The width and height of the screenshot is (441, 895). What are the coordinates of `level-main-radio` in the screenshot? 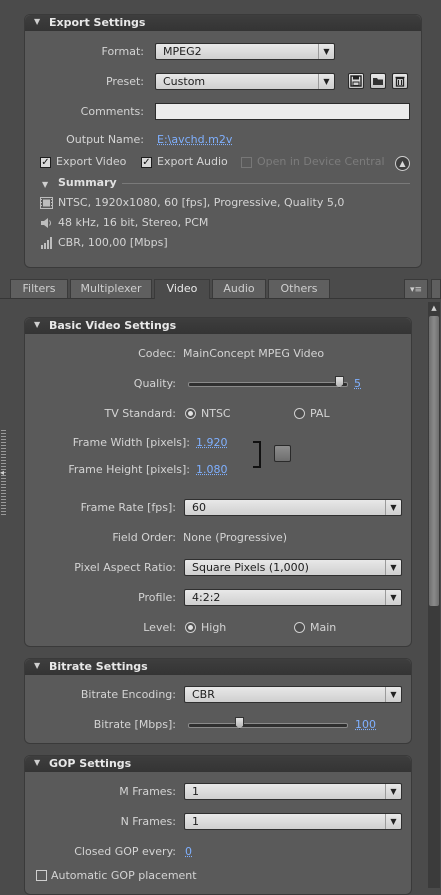 It's located at (299, 627).